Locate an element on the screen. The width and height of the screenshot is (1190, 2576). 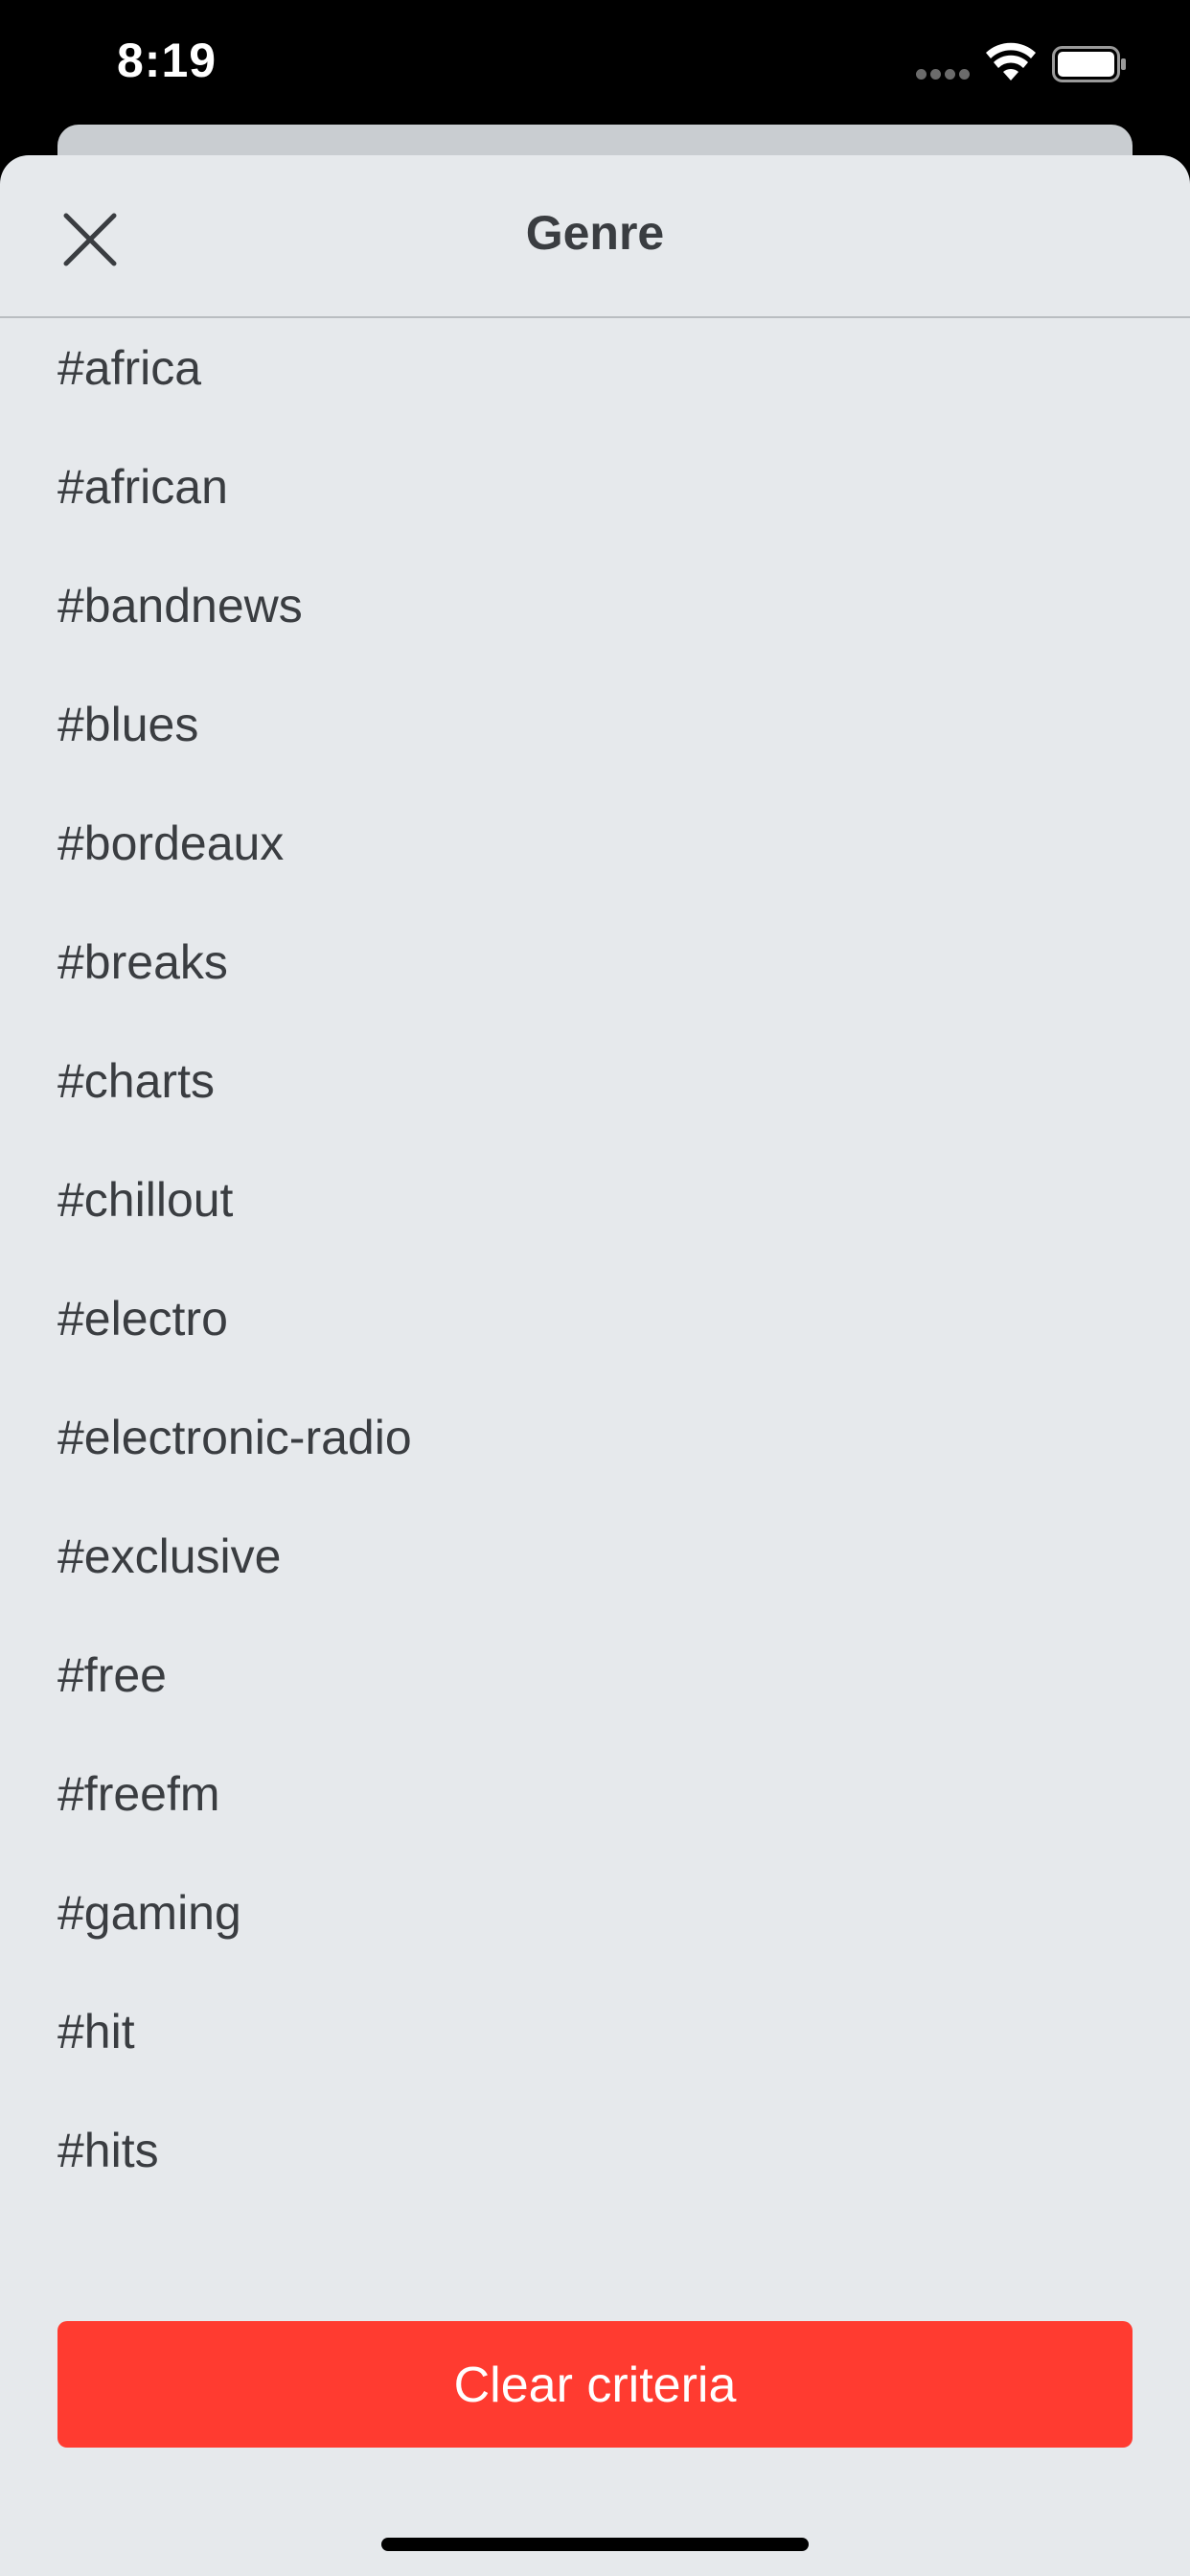
genre-item-electronic-radio: #electronic-radio is located at coordinates (595, 1443).